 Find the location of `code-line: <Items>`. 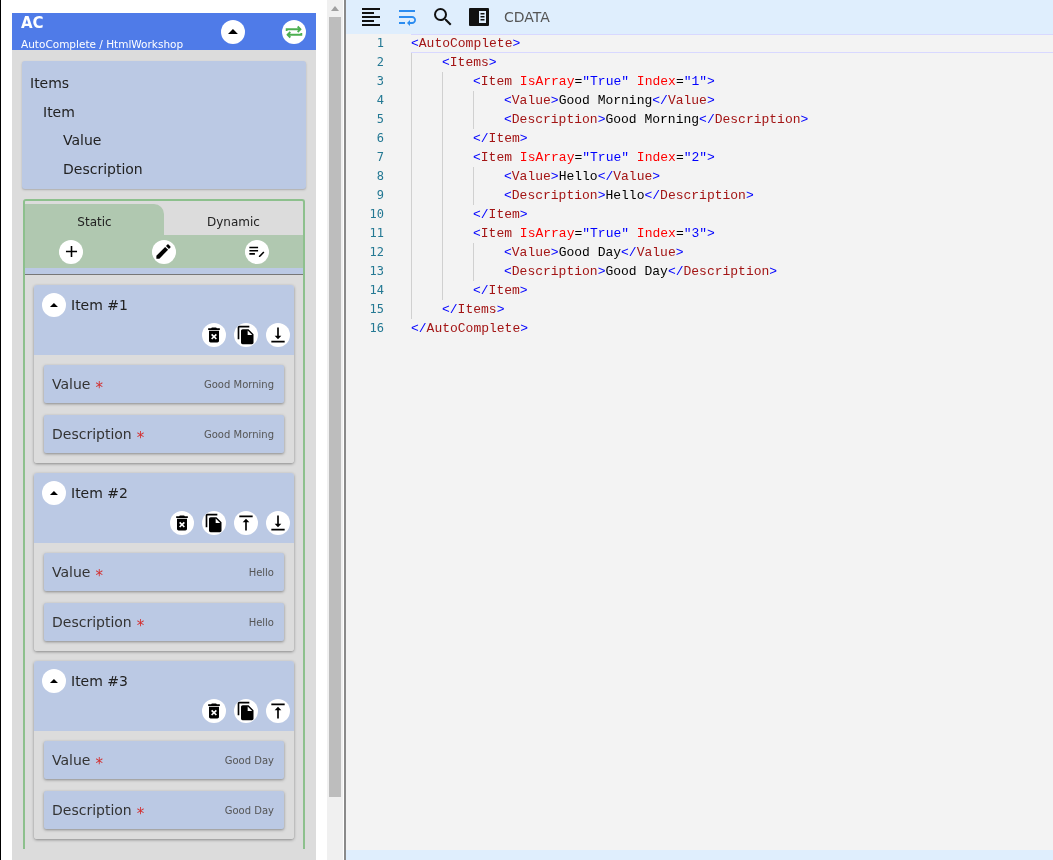

code-line: <Items> is located at coordinates (469, 63).